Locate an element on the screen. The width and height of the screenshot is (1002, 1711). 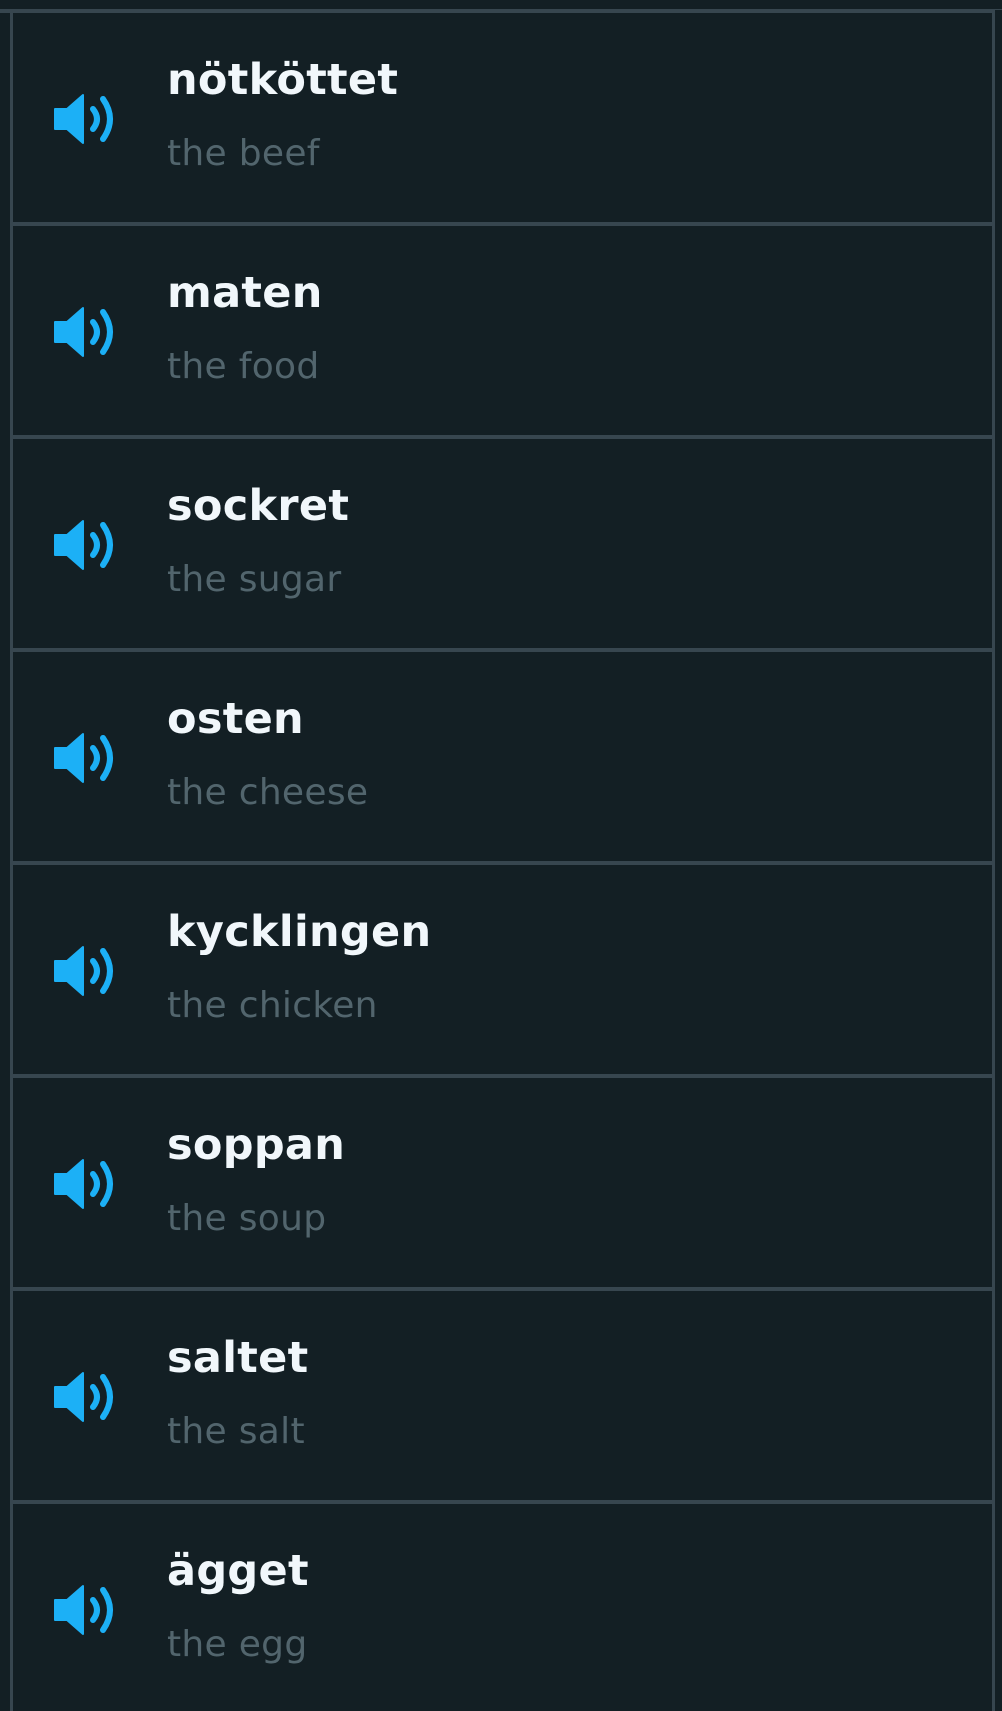
vocab-word: maten is located at coordinates (245, 293).